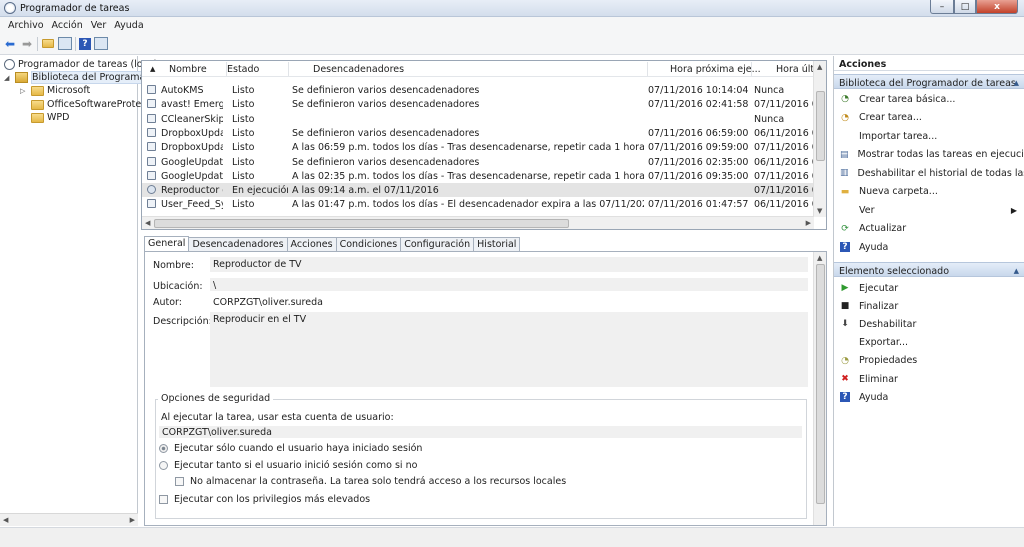 This screenshot has height=547, width=1024. I want to click on tab-general: General, so click(167, 243).